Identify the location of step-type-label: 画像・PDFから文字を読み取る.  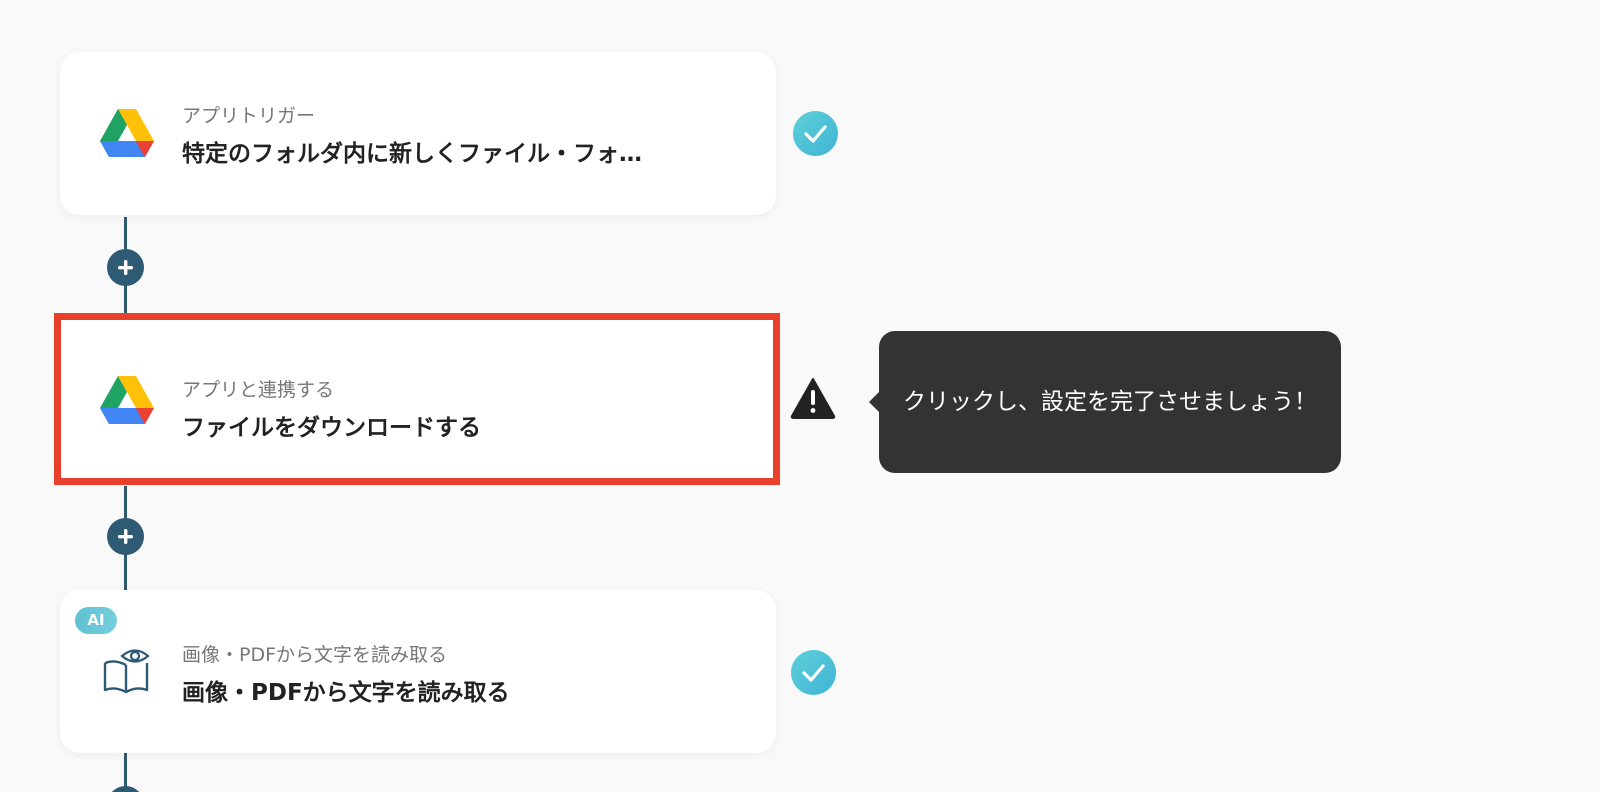
(315, 655).